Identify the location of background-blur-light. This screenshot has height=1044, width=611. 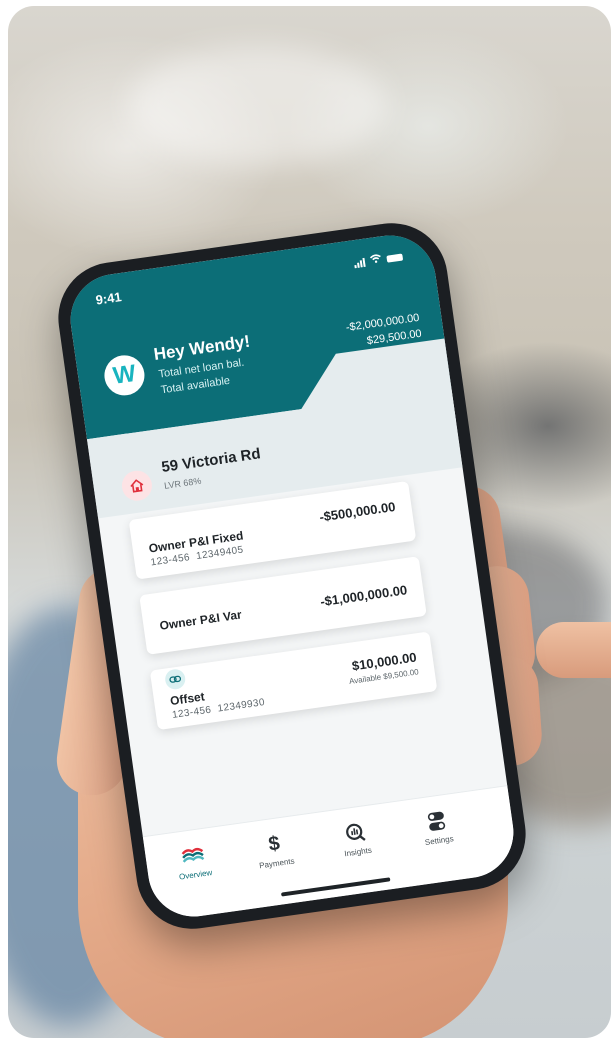
(258, 106).